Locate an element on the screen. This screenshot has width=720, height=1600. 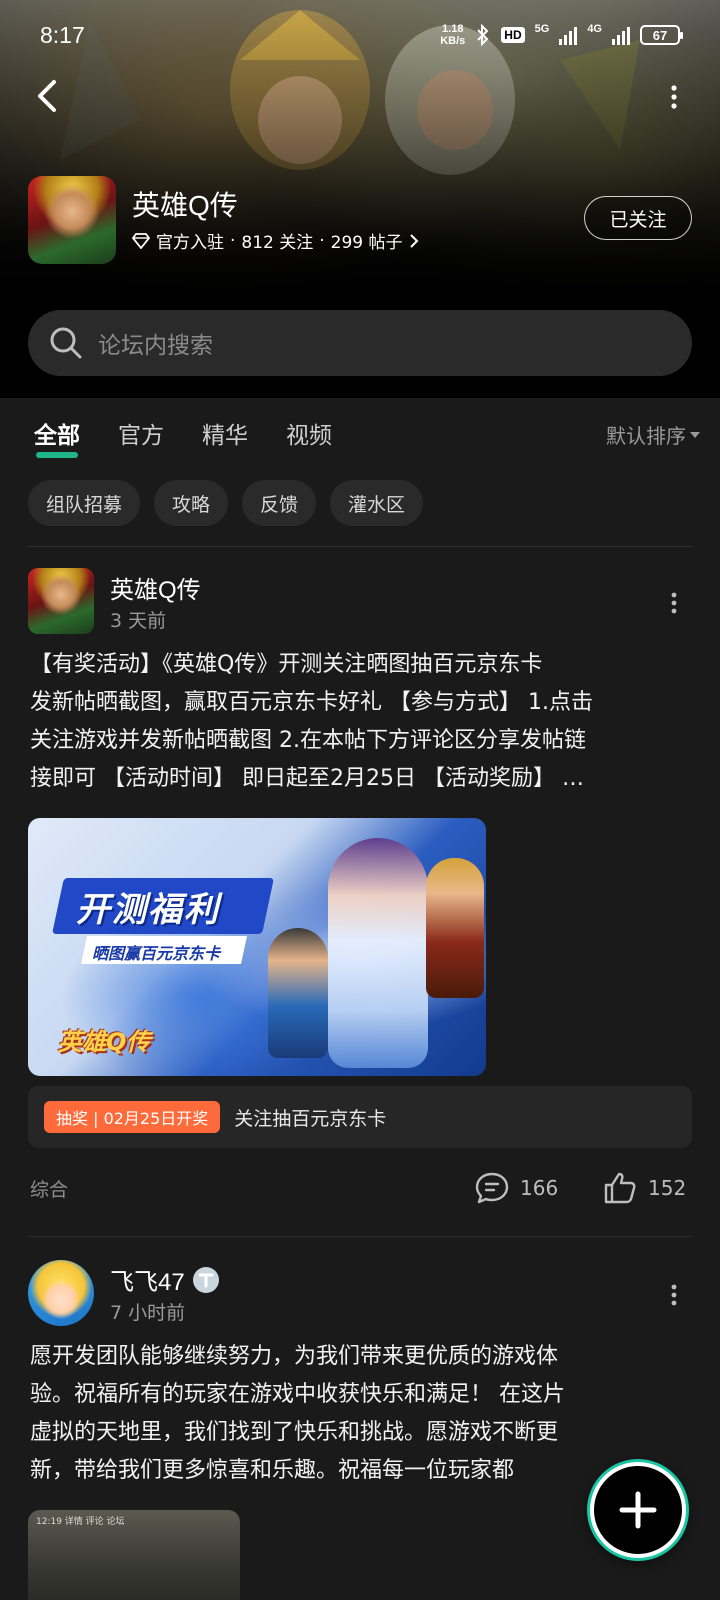
signal-1-label: 5G is located at coordinates (542, 29).